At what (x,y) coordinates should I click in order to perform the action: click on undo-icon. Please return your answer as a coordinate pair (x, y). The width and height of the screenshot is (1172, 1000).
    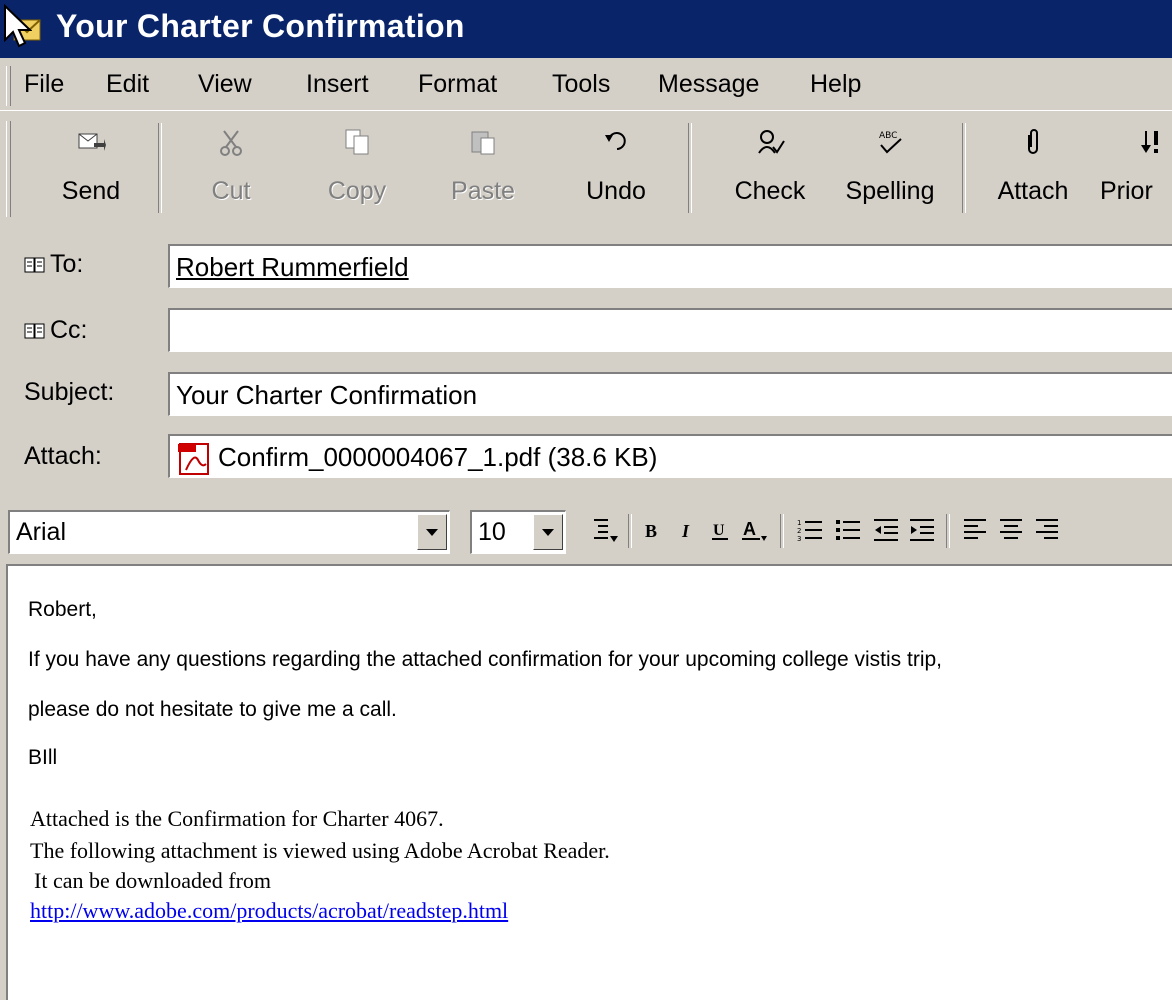
    Looking at the image, I should click on (615, 141).